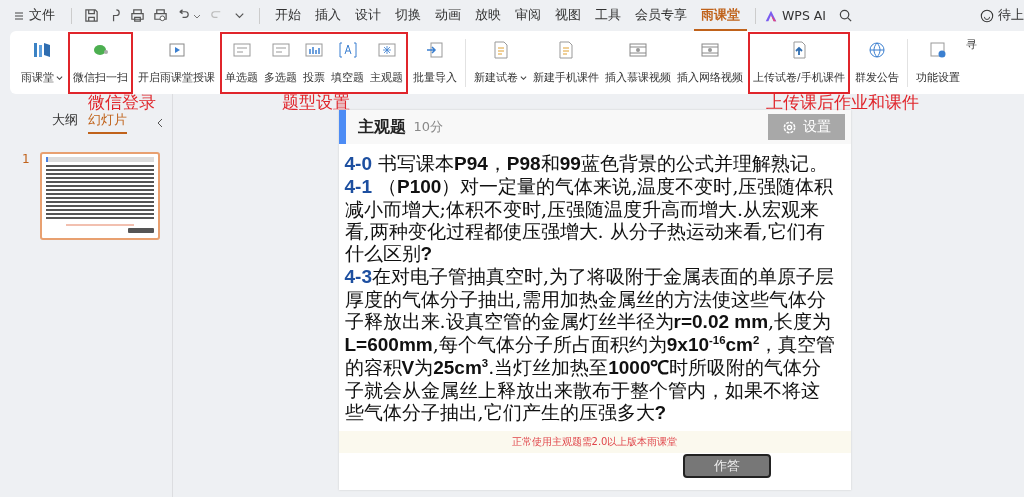 This screenshot has height=497, width=1024. Describe the element at coordinates (937, 62) in the screenshot. I see `ribbon-button: 功能设置` at that location.